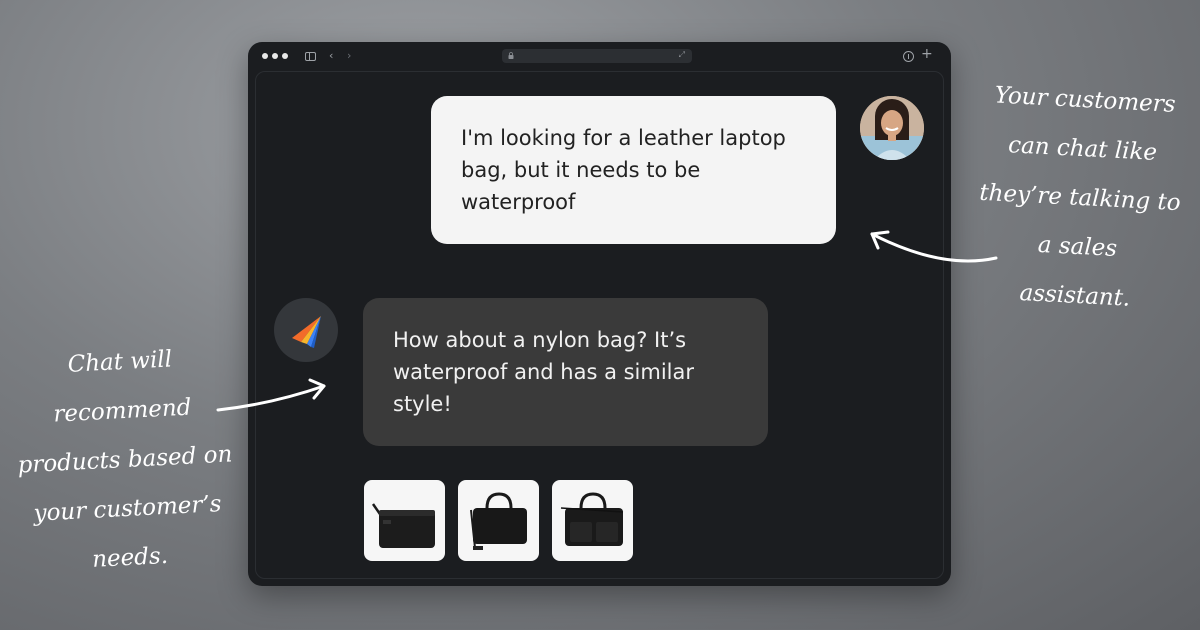 Image resolution: width=1200 pixels, height=630 pixels. I want to click on briefcase-bag-icon, so click(498, 520).